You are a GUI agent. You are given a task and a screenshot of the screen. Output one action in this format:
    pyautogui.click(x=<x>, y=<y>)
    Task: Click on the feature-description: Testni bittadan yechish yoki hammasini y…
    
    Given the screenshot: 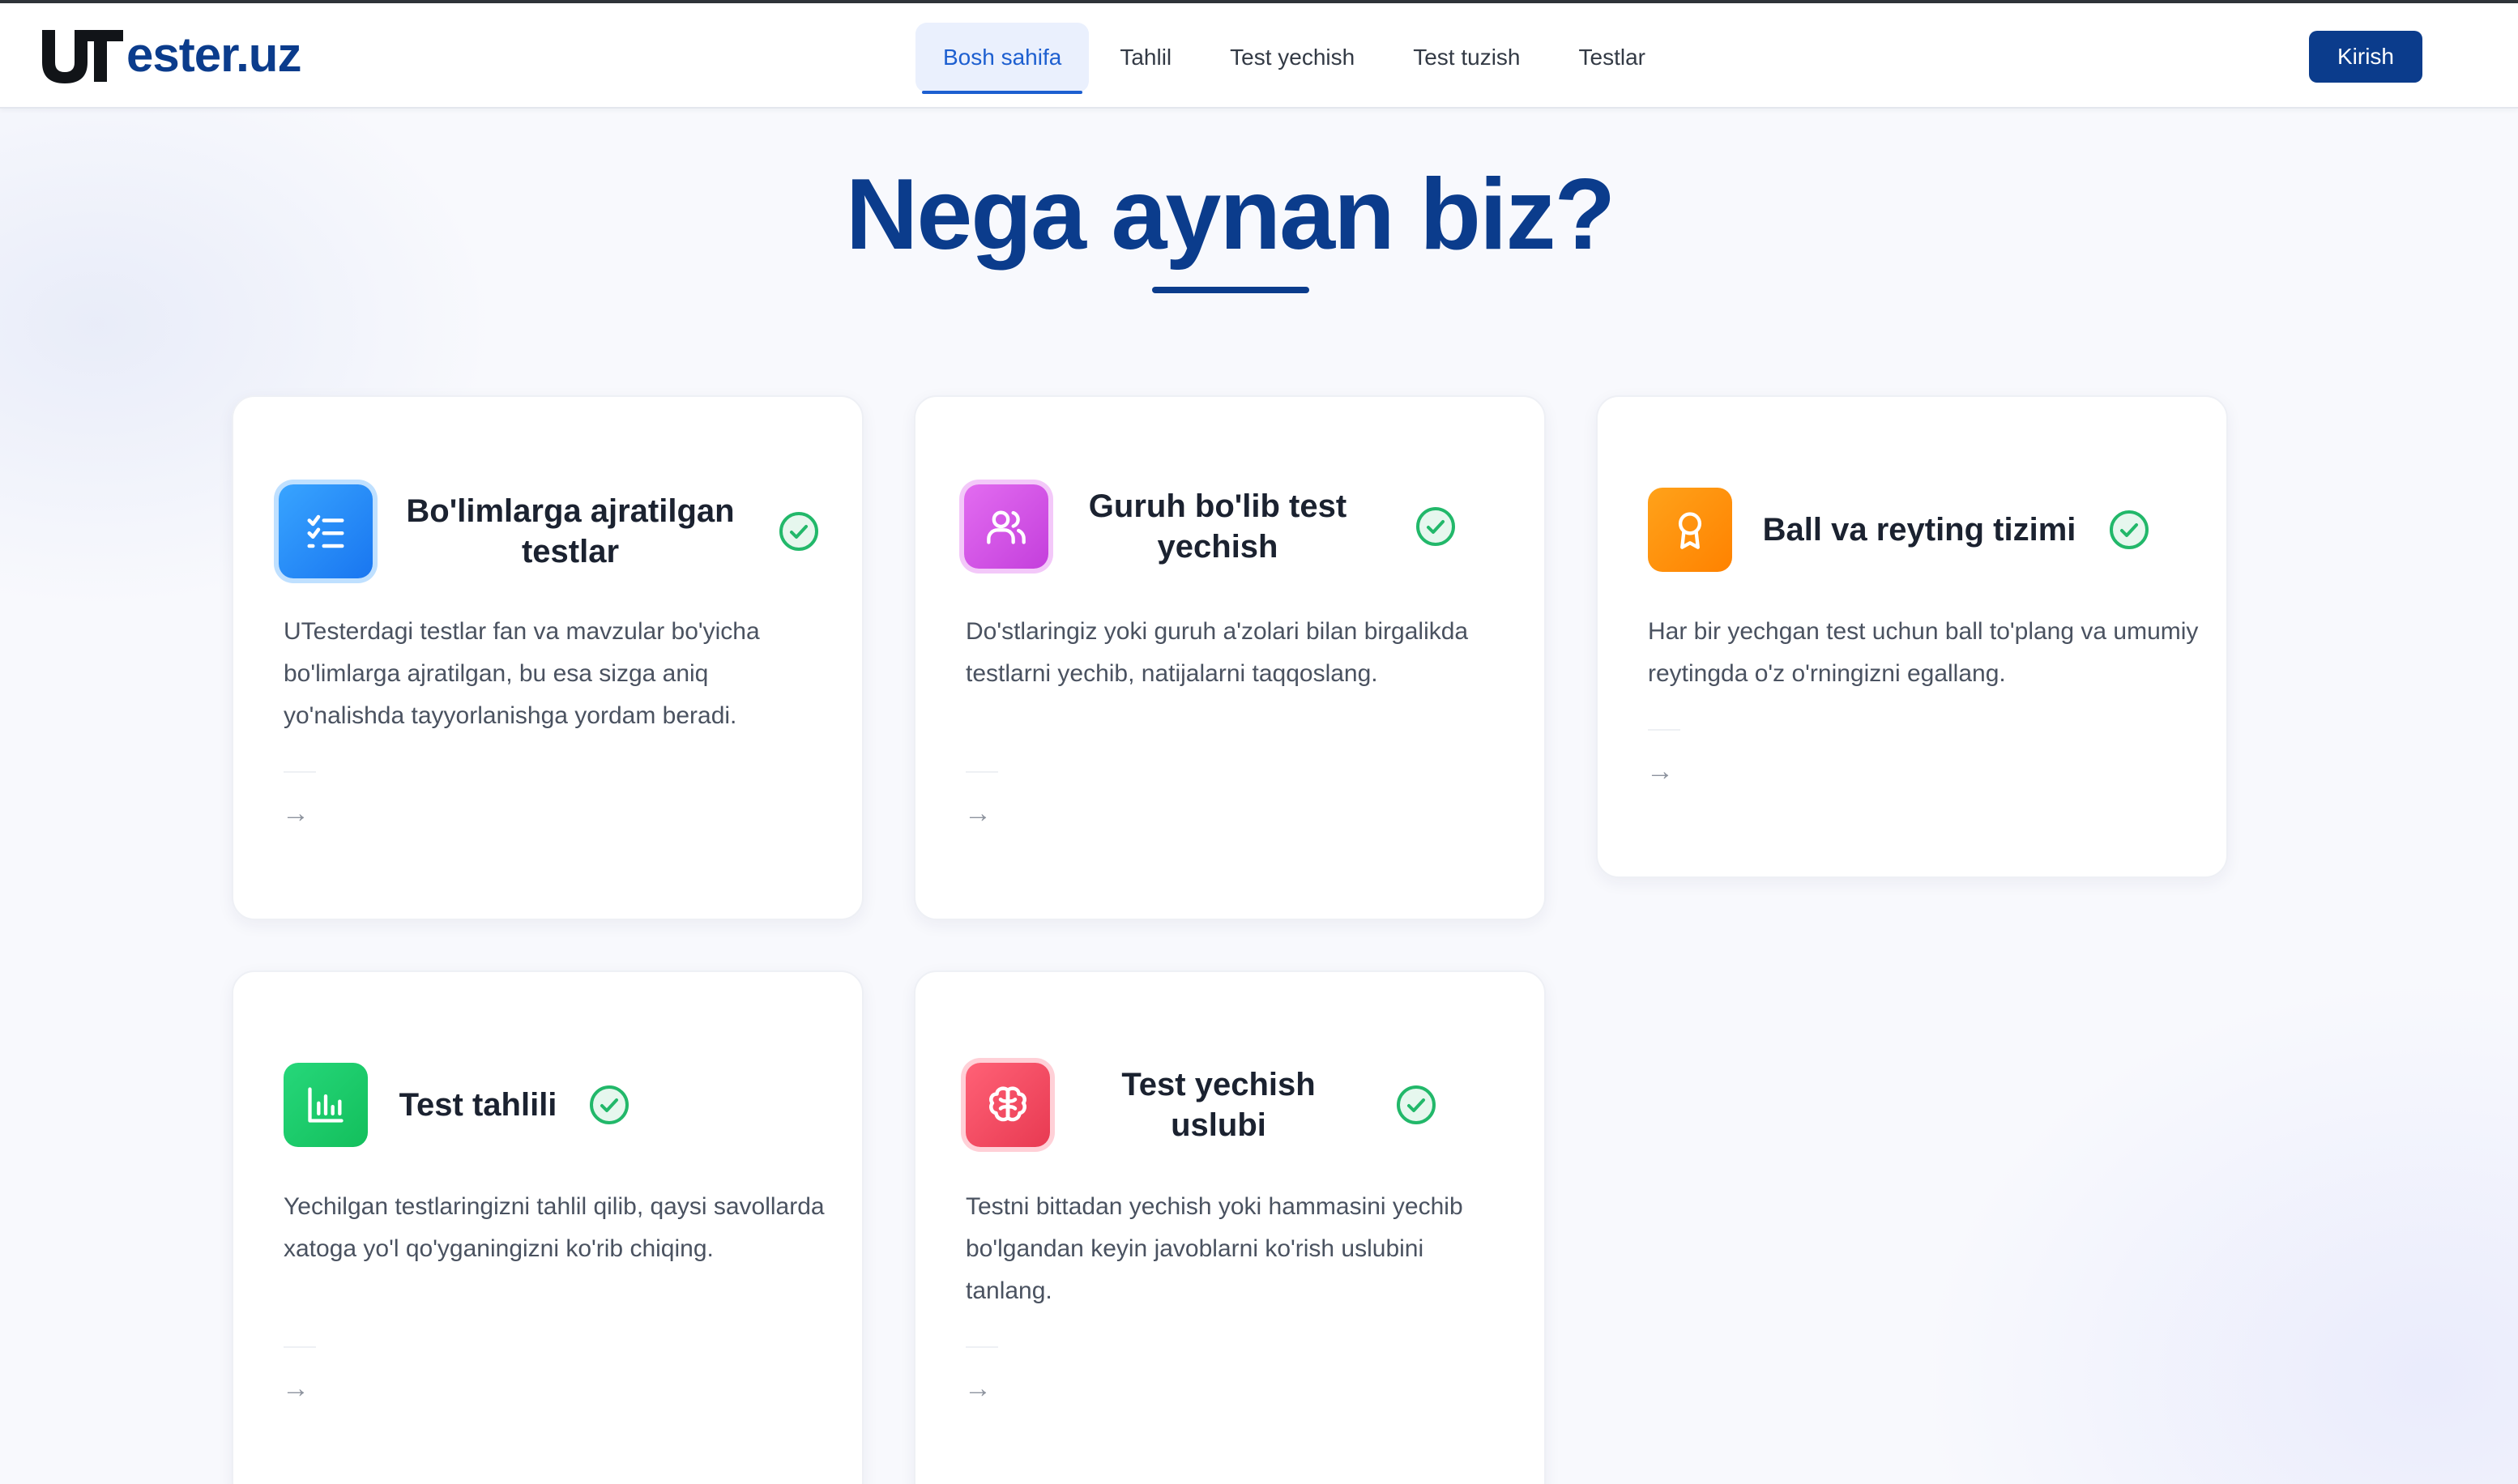 What is the action you would take?
    pyautogui.click(x=1214, y=1248)
    